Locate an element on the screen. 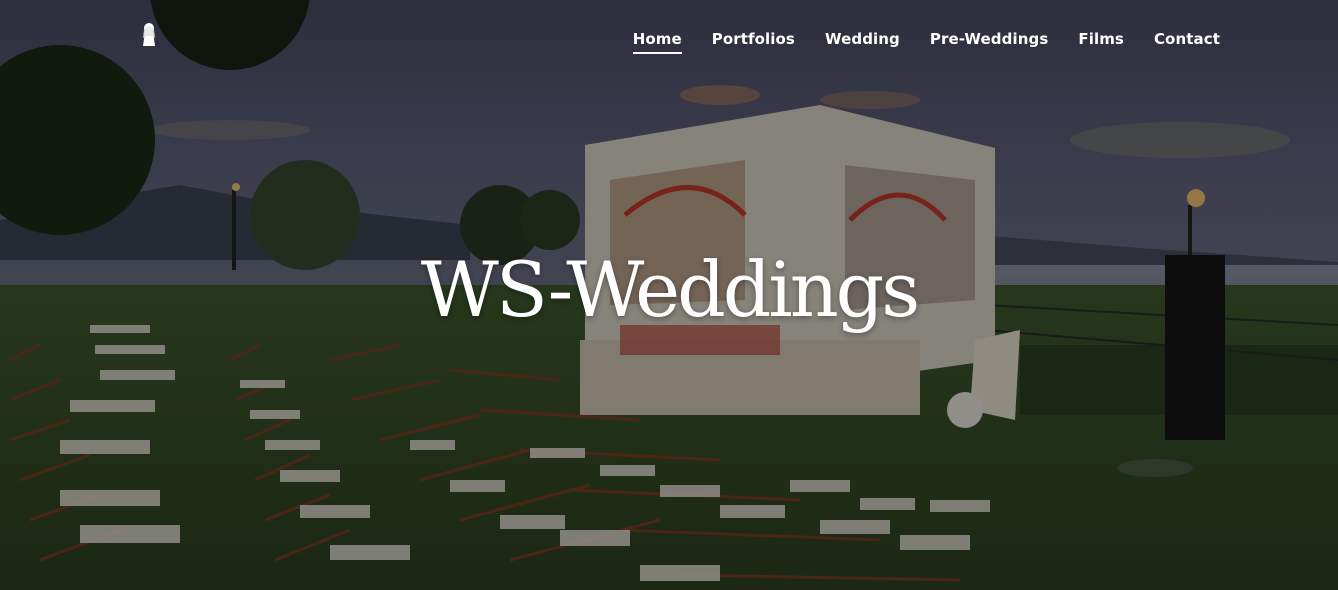 The width and height of the screenshot is (1338, 590). site-logo is located at coordinates (149, 33).